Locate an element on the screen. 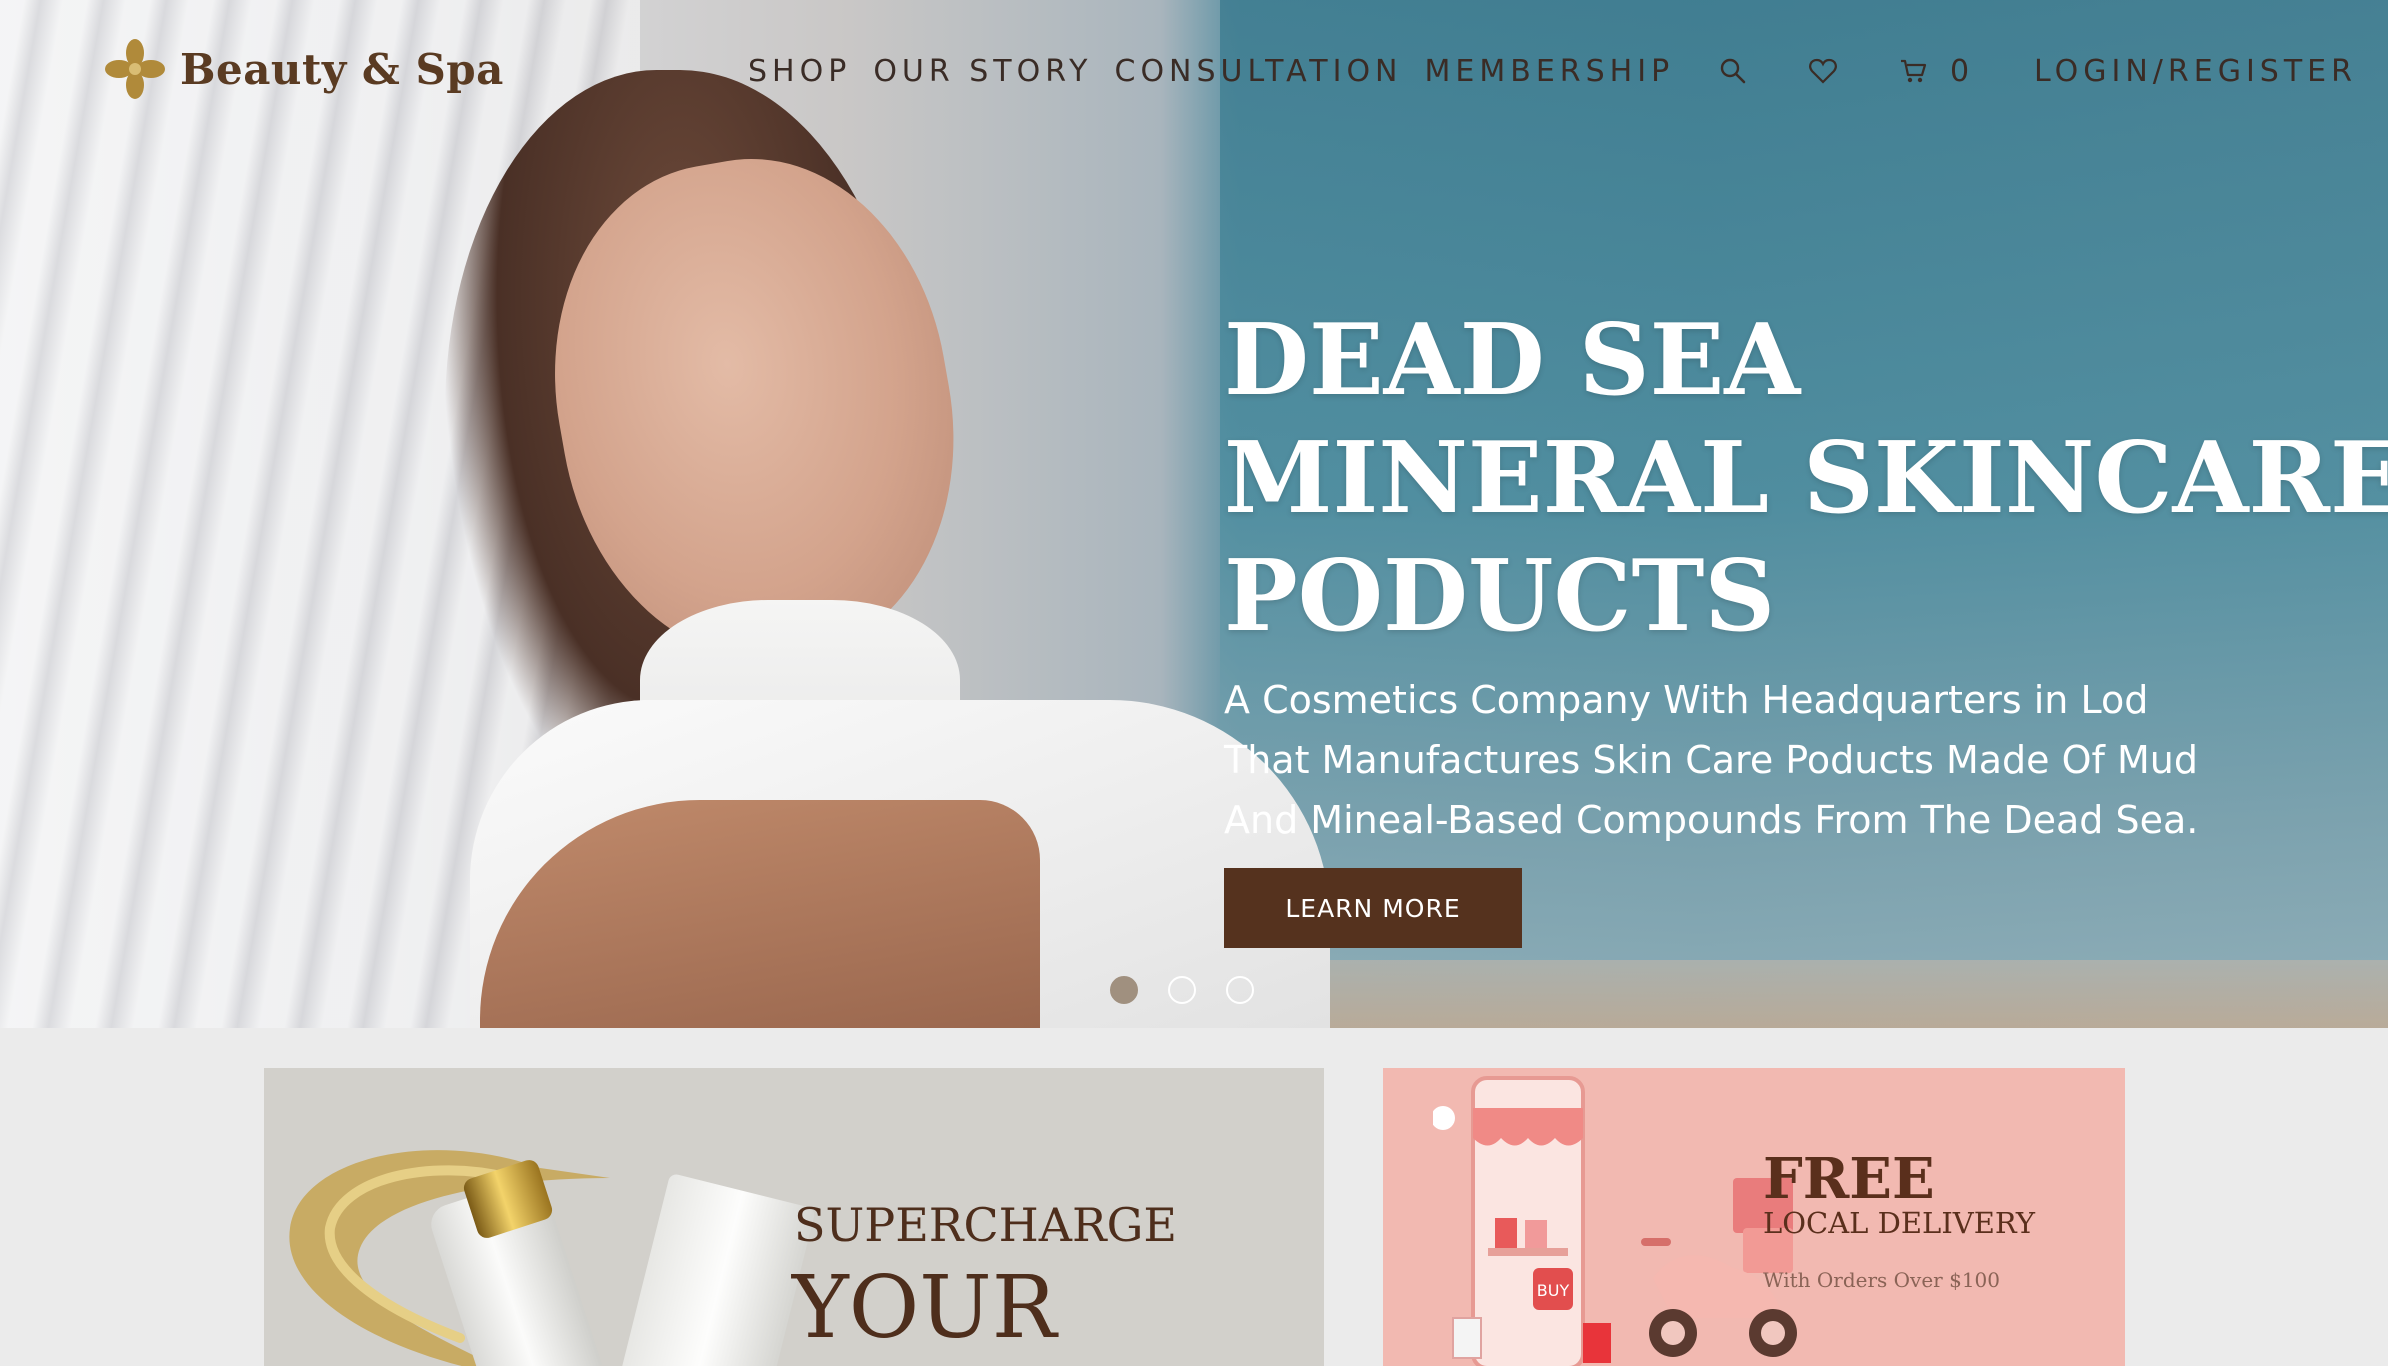  nav-our-story: OUR STORY is located at coordinates (982, 71).